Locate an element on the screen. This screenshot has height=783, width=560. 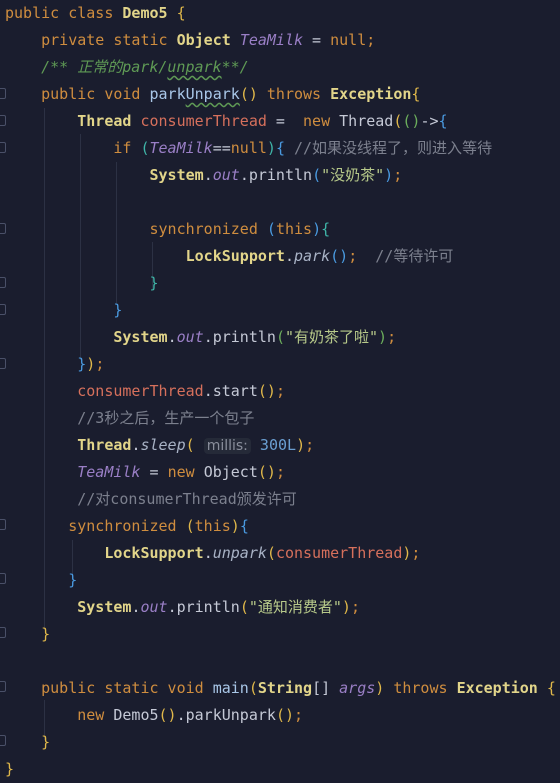
code-line: private static Object TeaMilk = null; is located at coordinates (190, 40).